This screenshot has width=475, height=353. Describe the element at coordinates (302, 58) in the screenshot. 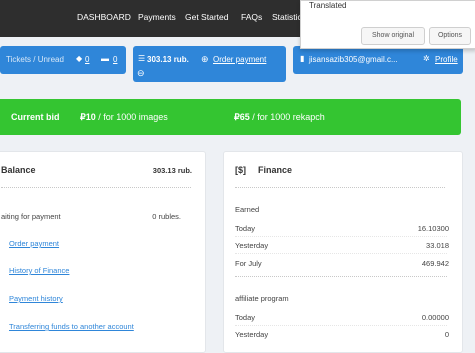

I see `user-icon: ▮` at that location.